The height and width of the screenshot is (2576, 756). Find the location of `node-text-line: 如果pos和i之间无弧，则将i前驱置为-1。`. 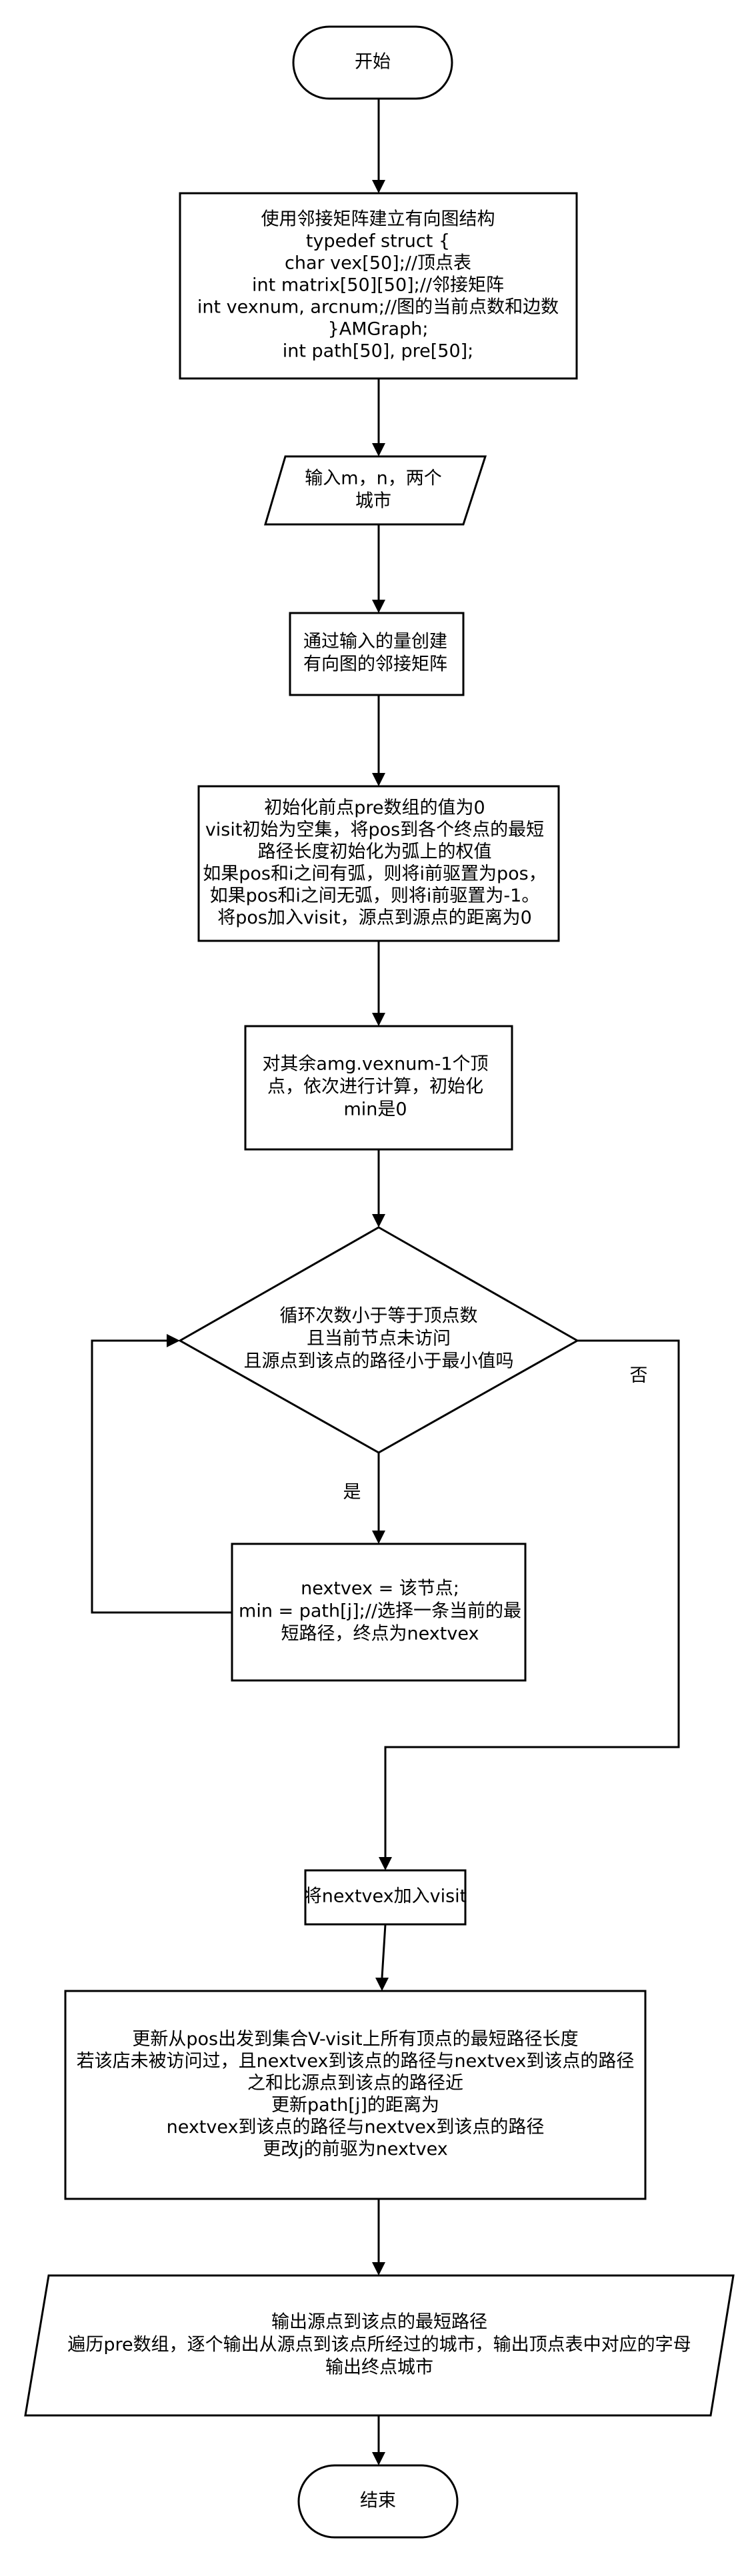

node-text-line: 如果pos和i之间无弧，则将i前驱置为-1。 is located at coordinates (375, 896).